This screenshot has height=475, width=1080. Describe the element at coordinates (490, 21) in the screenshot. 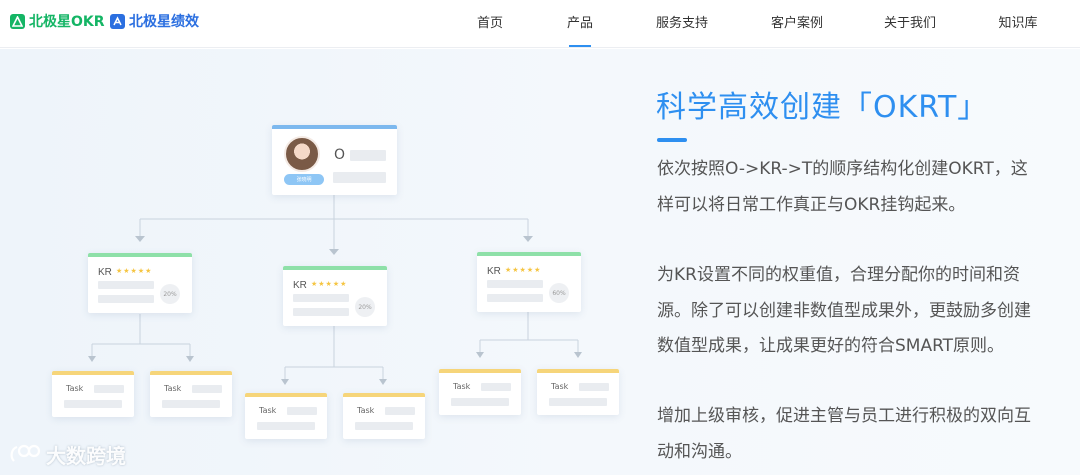

I see `nav-home: 首页` at that location.